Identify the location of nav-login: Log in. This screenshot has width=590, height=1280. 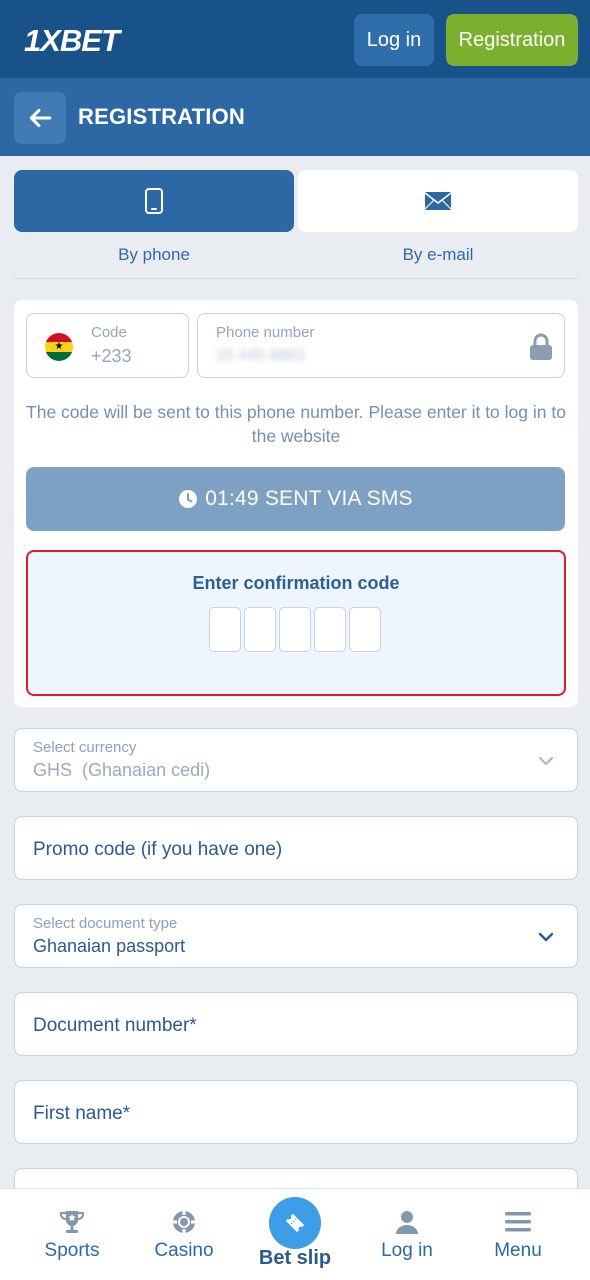
(407, 1234).